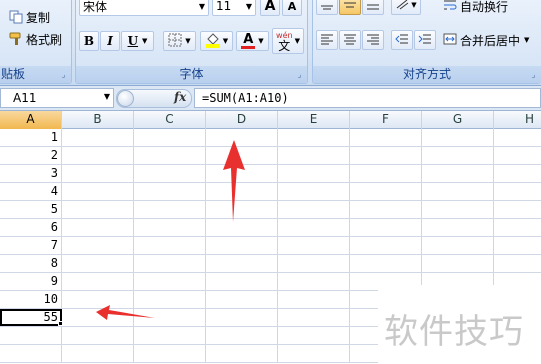 Image resolution: width=541 pixels, height=364 pixels. Describe the element at coordinates (425, 40) in the screenshot. I see `increase-indent-button` at that location.